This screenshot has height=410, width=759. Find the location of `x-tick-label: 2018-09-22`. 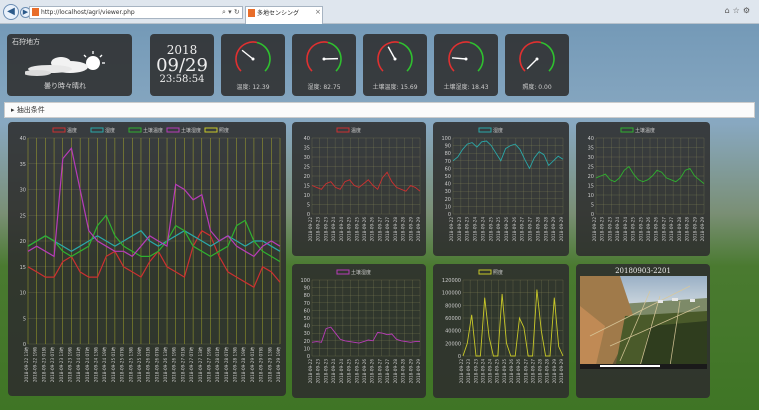

x-tick-label: 2018-09-22 is located at coordinates (310, 371).